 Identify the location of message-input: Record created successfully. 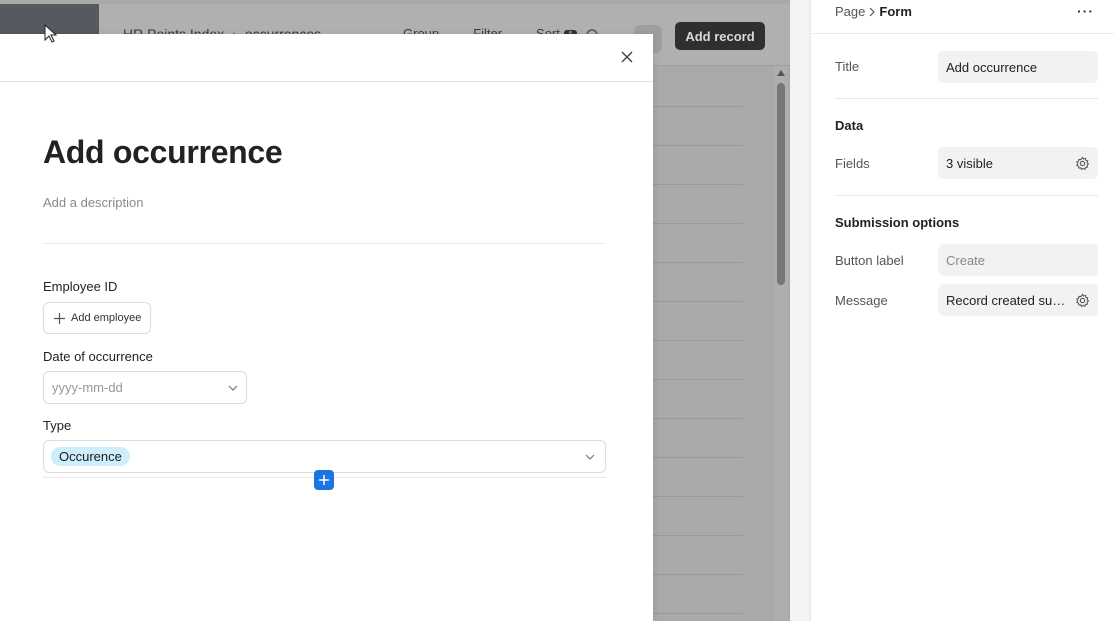
(1018, 300).